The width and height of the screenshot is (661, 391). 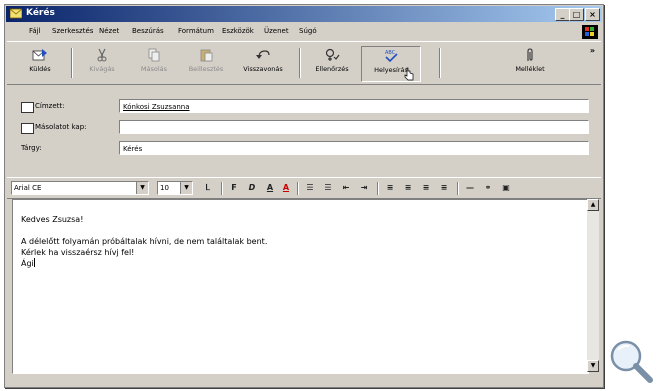 I want to click on align-right-icon: ≡, so click(x=426, y=188).